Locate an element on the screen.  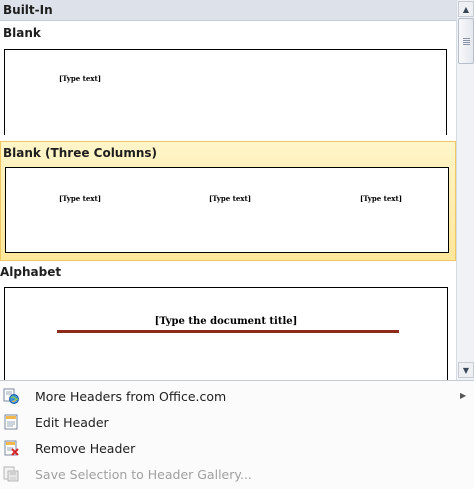
menu-item-more-headers: More Headers from Office.com ▶ is located at coordinates (237, 396).